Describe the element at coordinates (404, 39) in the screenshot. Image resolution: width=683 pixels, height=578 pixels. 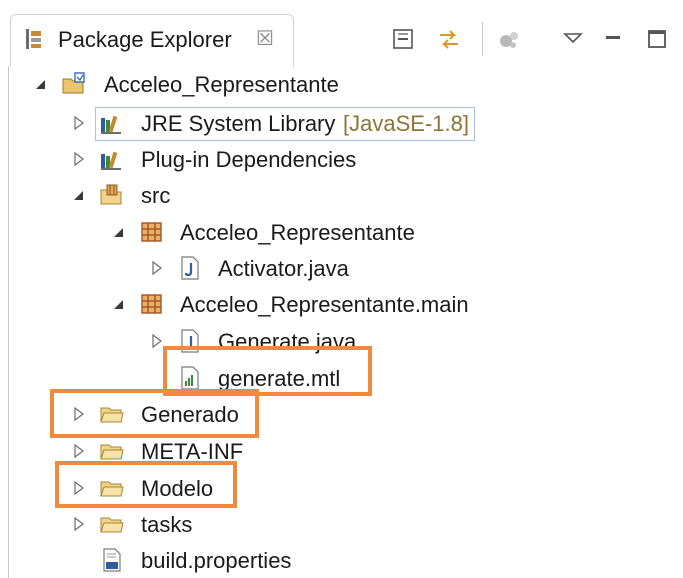
I see `collapse-all-icon` at that location.